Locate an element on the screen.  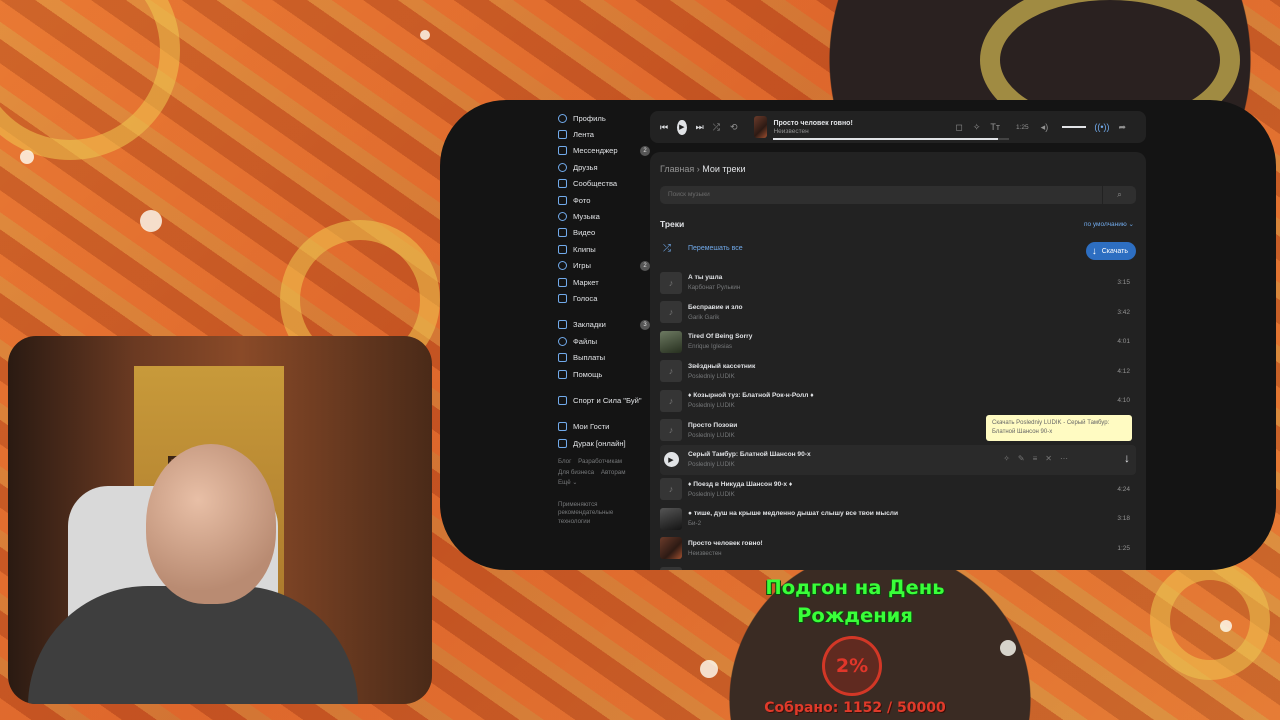
footer-link-blog: Блог is located at coordinates (564, 461).